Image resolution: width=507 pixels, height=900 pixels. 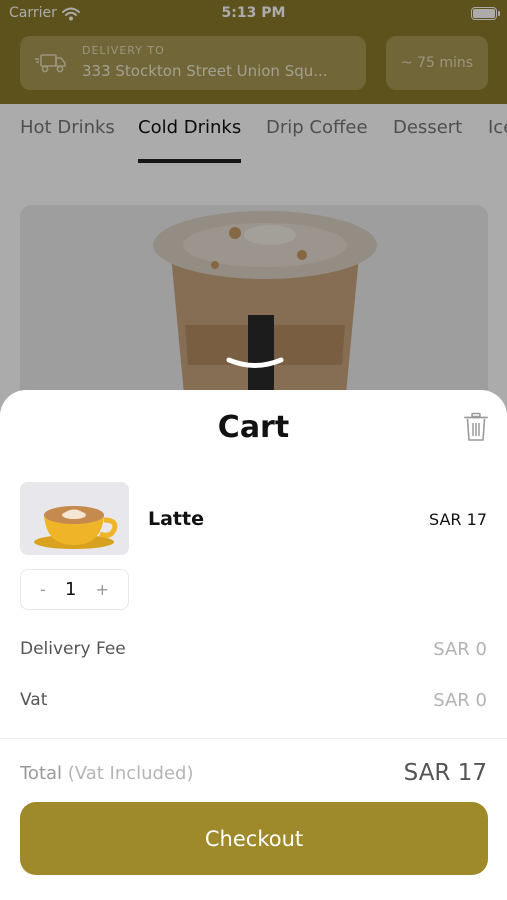 I want to click on cart-item-name: Latte, so click(x=176, y=519).